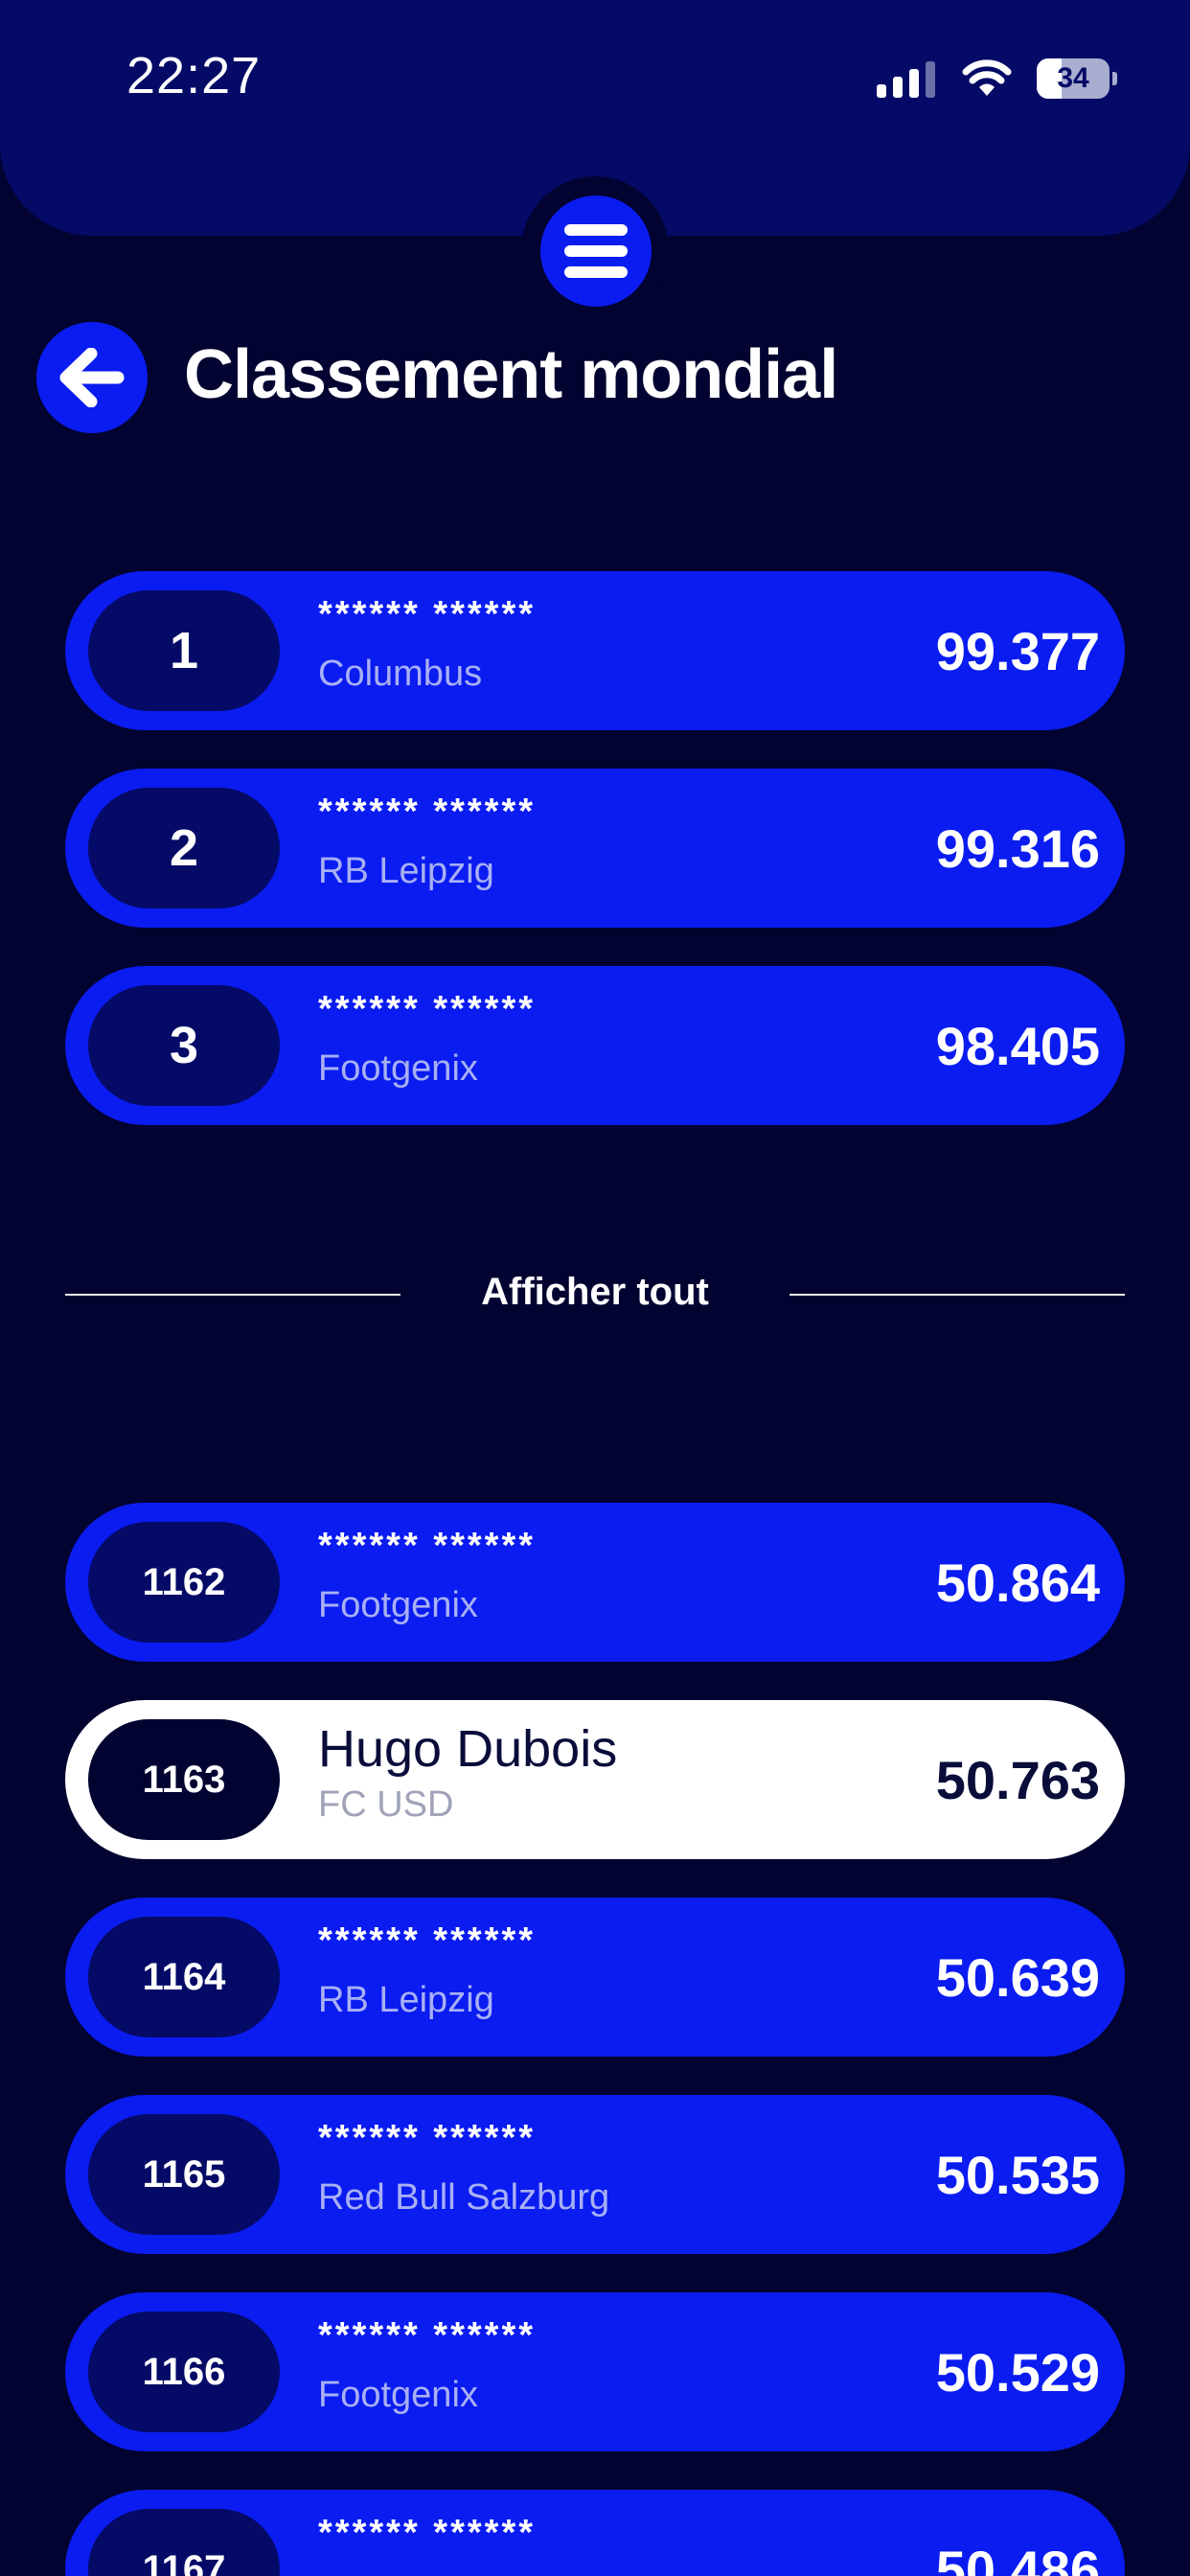  What do you see at coordinates (1017, 2557) in the screenshot?
I see `player-score: 50.486` at bounding box center [1017, 2557].